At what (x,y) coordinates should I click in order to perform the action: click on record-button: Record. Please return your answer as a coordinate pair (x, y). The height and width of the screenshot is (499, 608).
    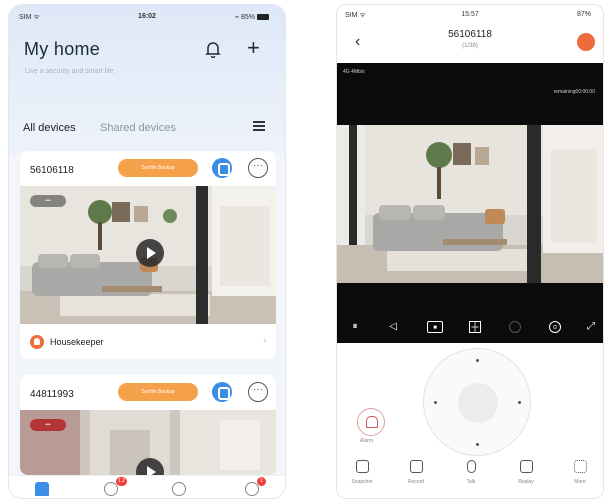
    Looking at the image, I should click on (416, 472).